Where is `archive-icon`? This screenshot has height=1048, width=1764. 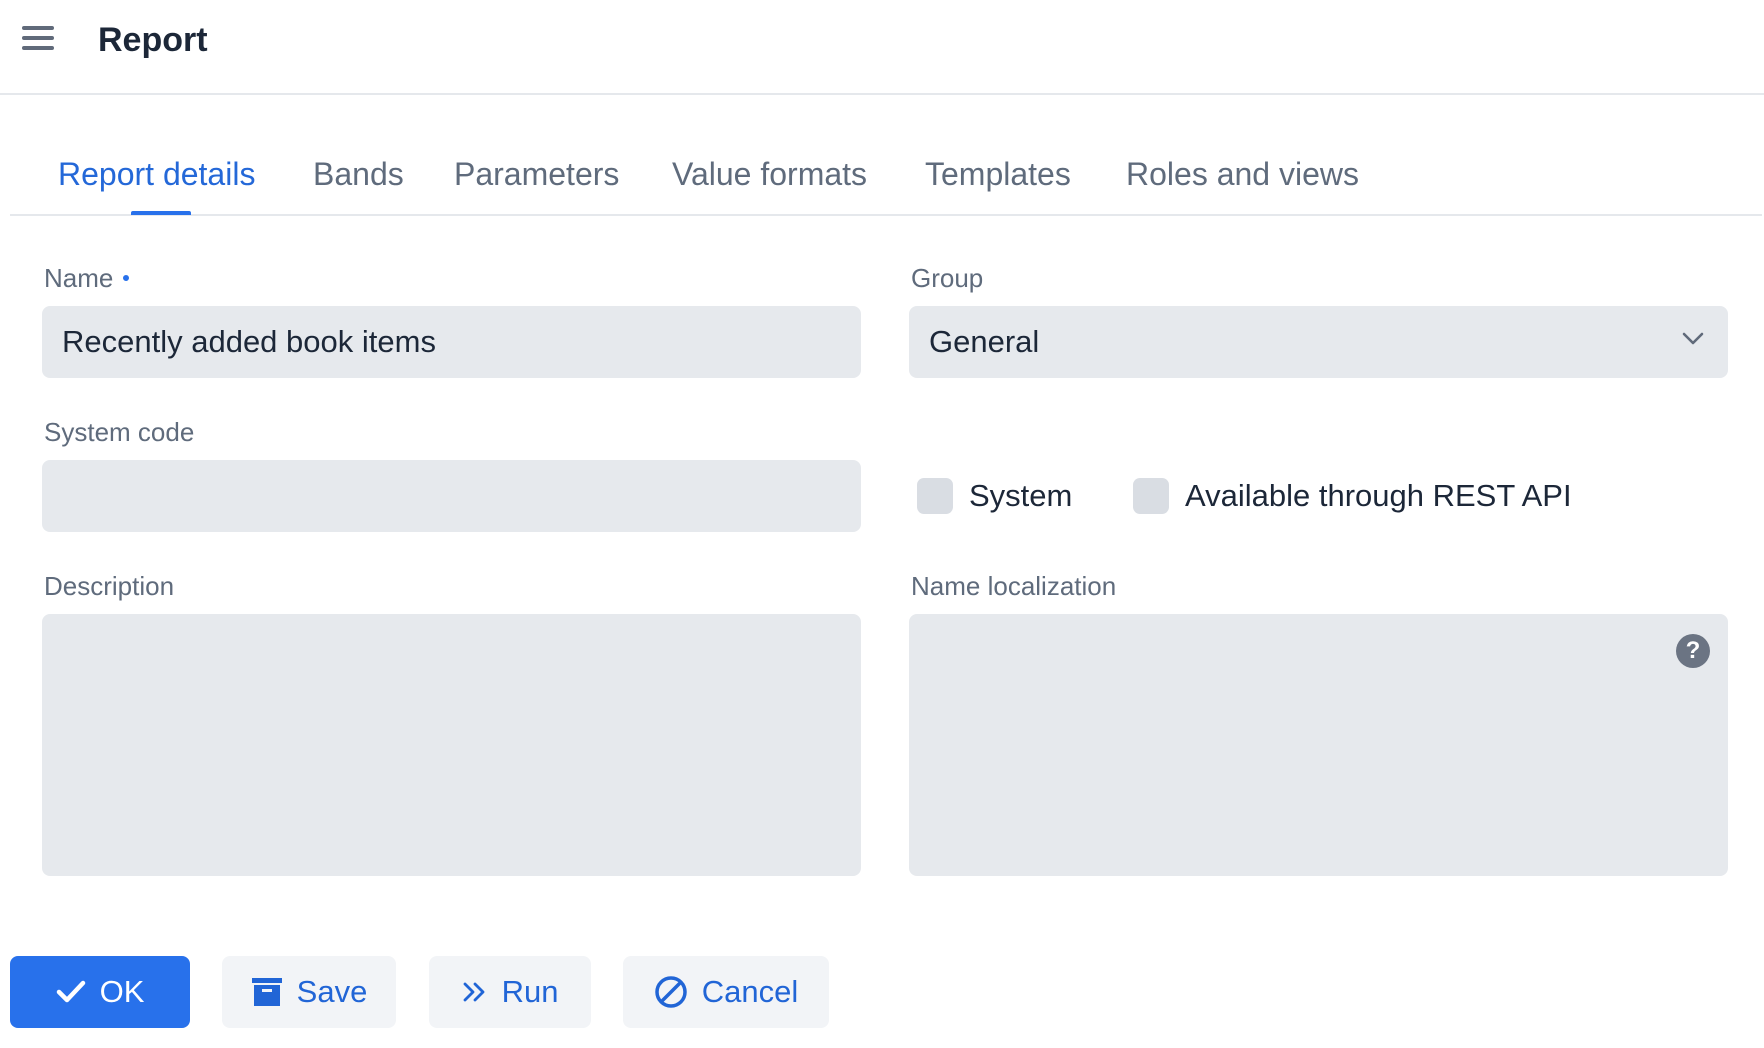
archive-icon is located at coordinates (267, 992).